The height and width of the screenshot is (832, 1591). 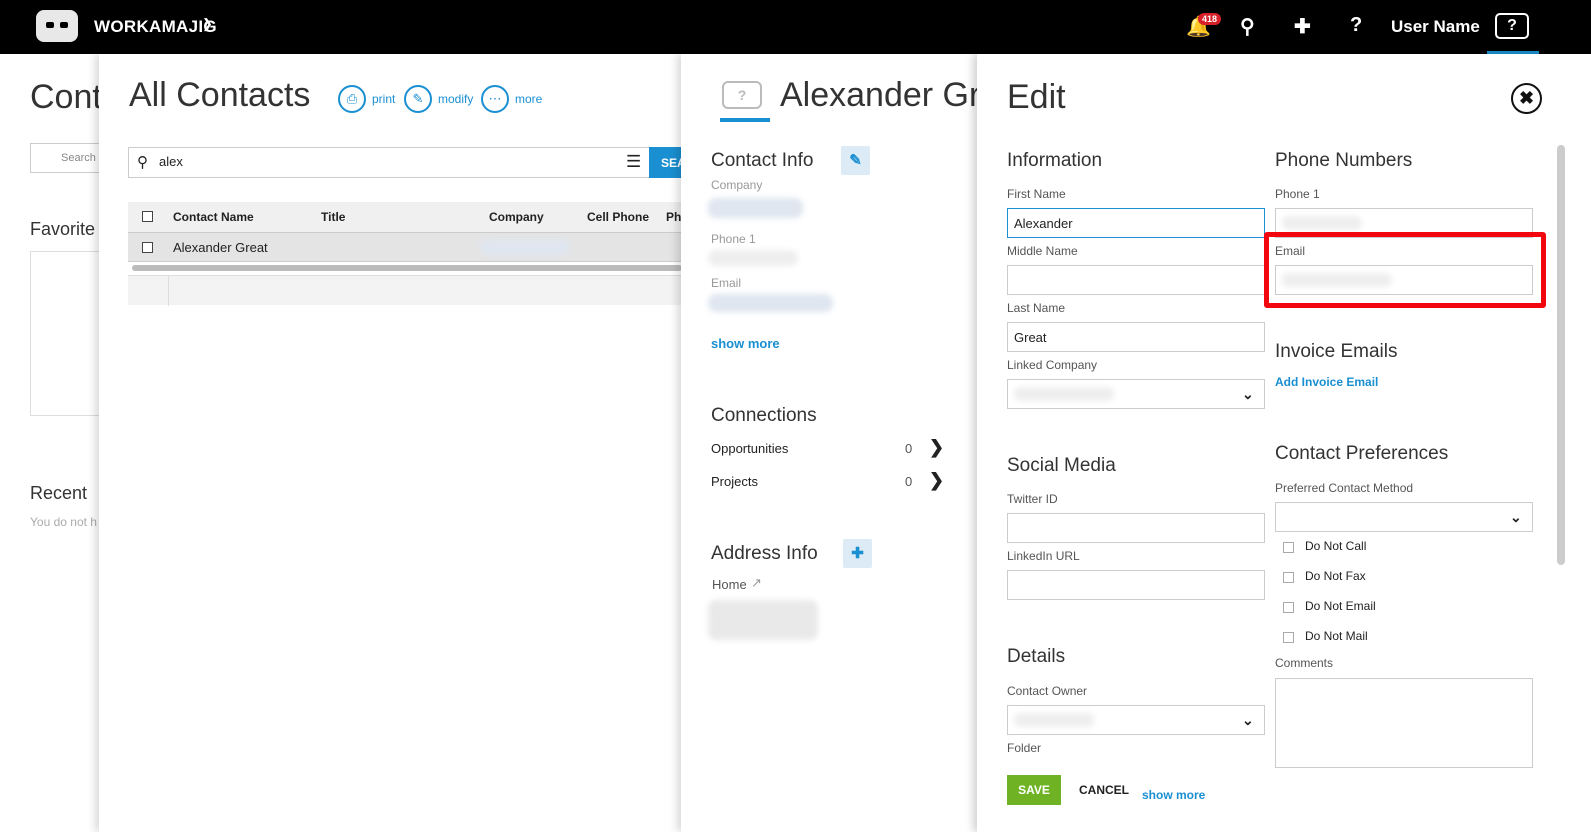 I want to click on first-name-label: First Name, so click(x=1036, y=194).